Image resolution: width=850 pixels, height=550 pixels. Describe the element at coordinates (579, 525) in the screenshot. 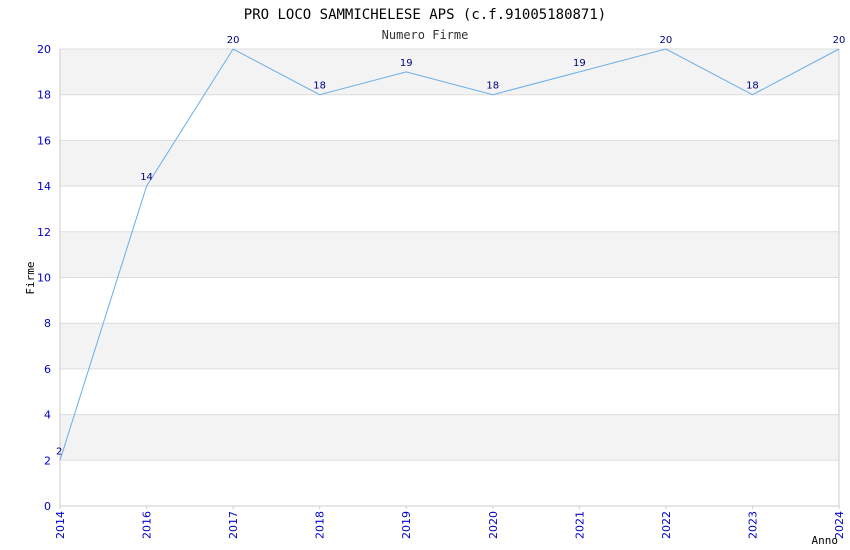

I see `x-tick-label: 2021` at that location.